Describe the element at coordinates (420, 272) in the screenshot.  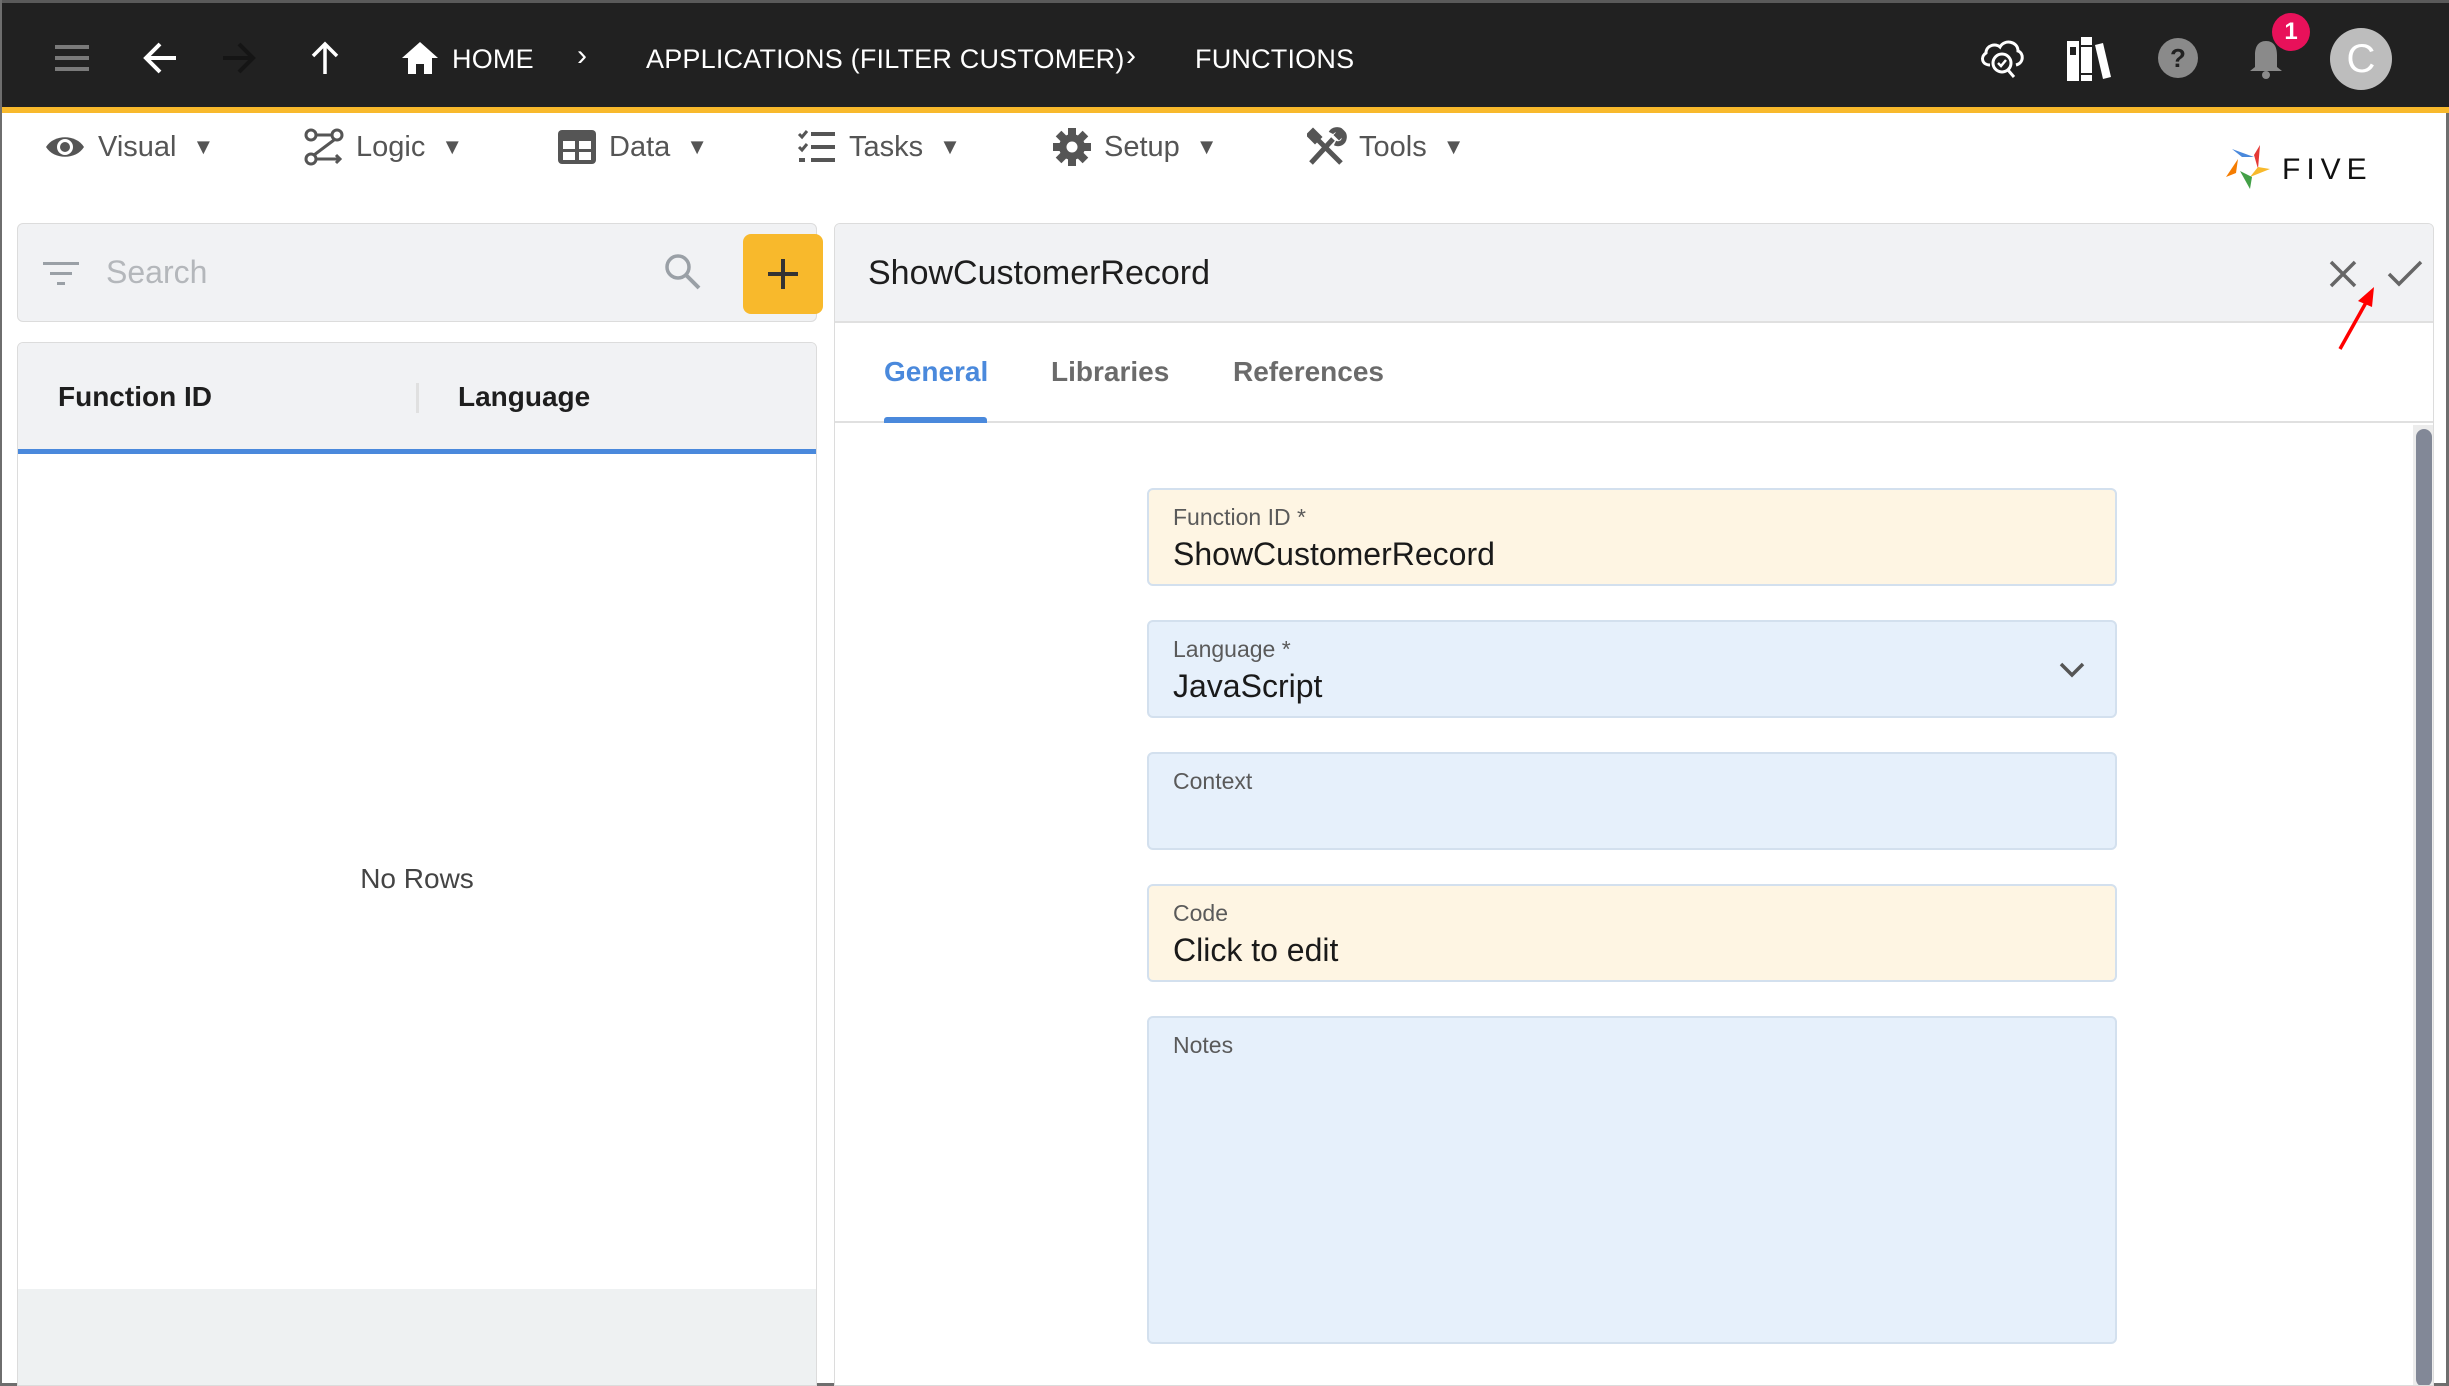
I see `search-bar: Search` at that location.